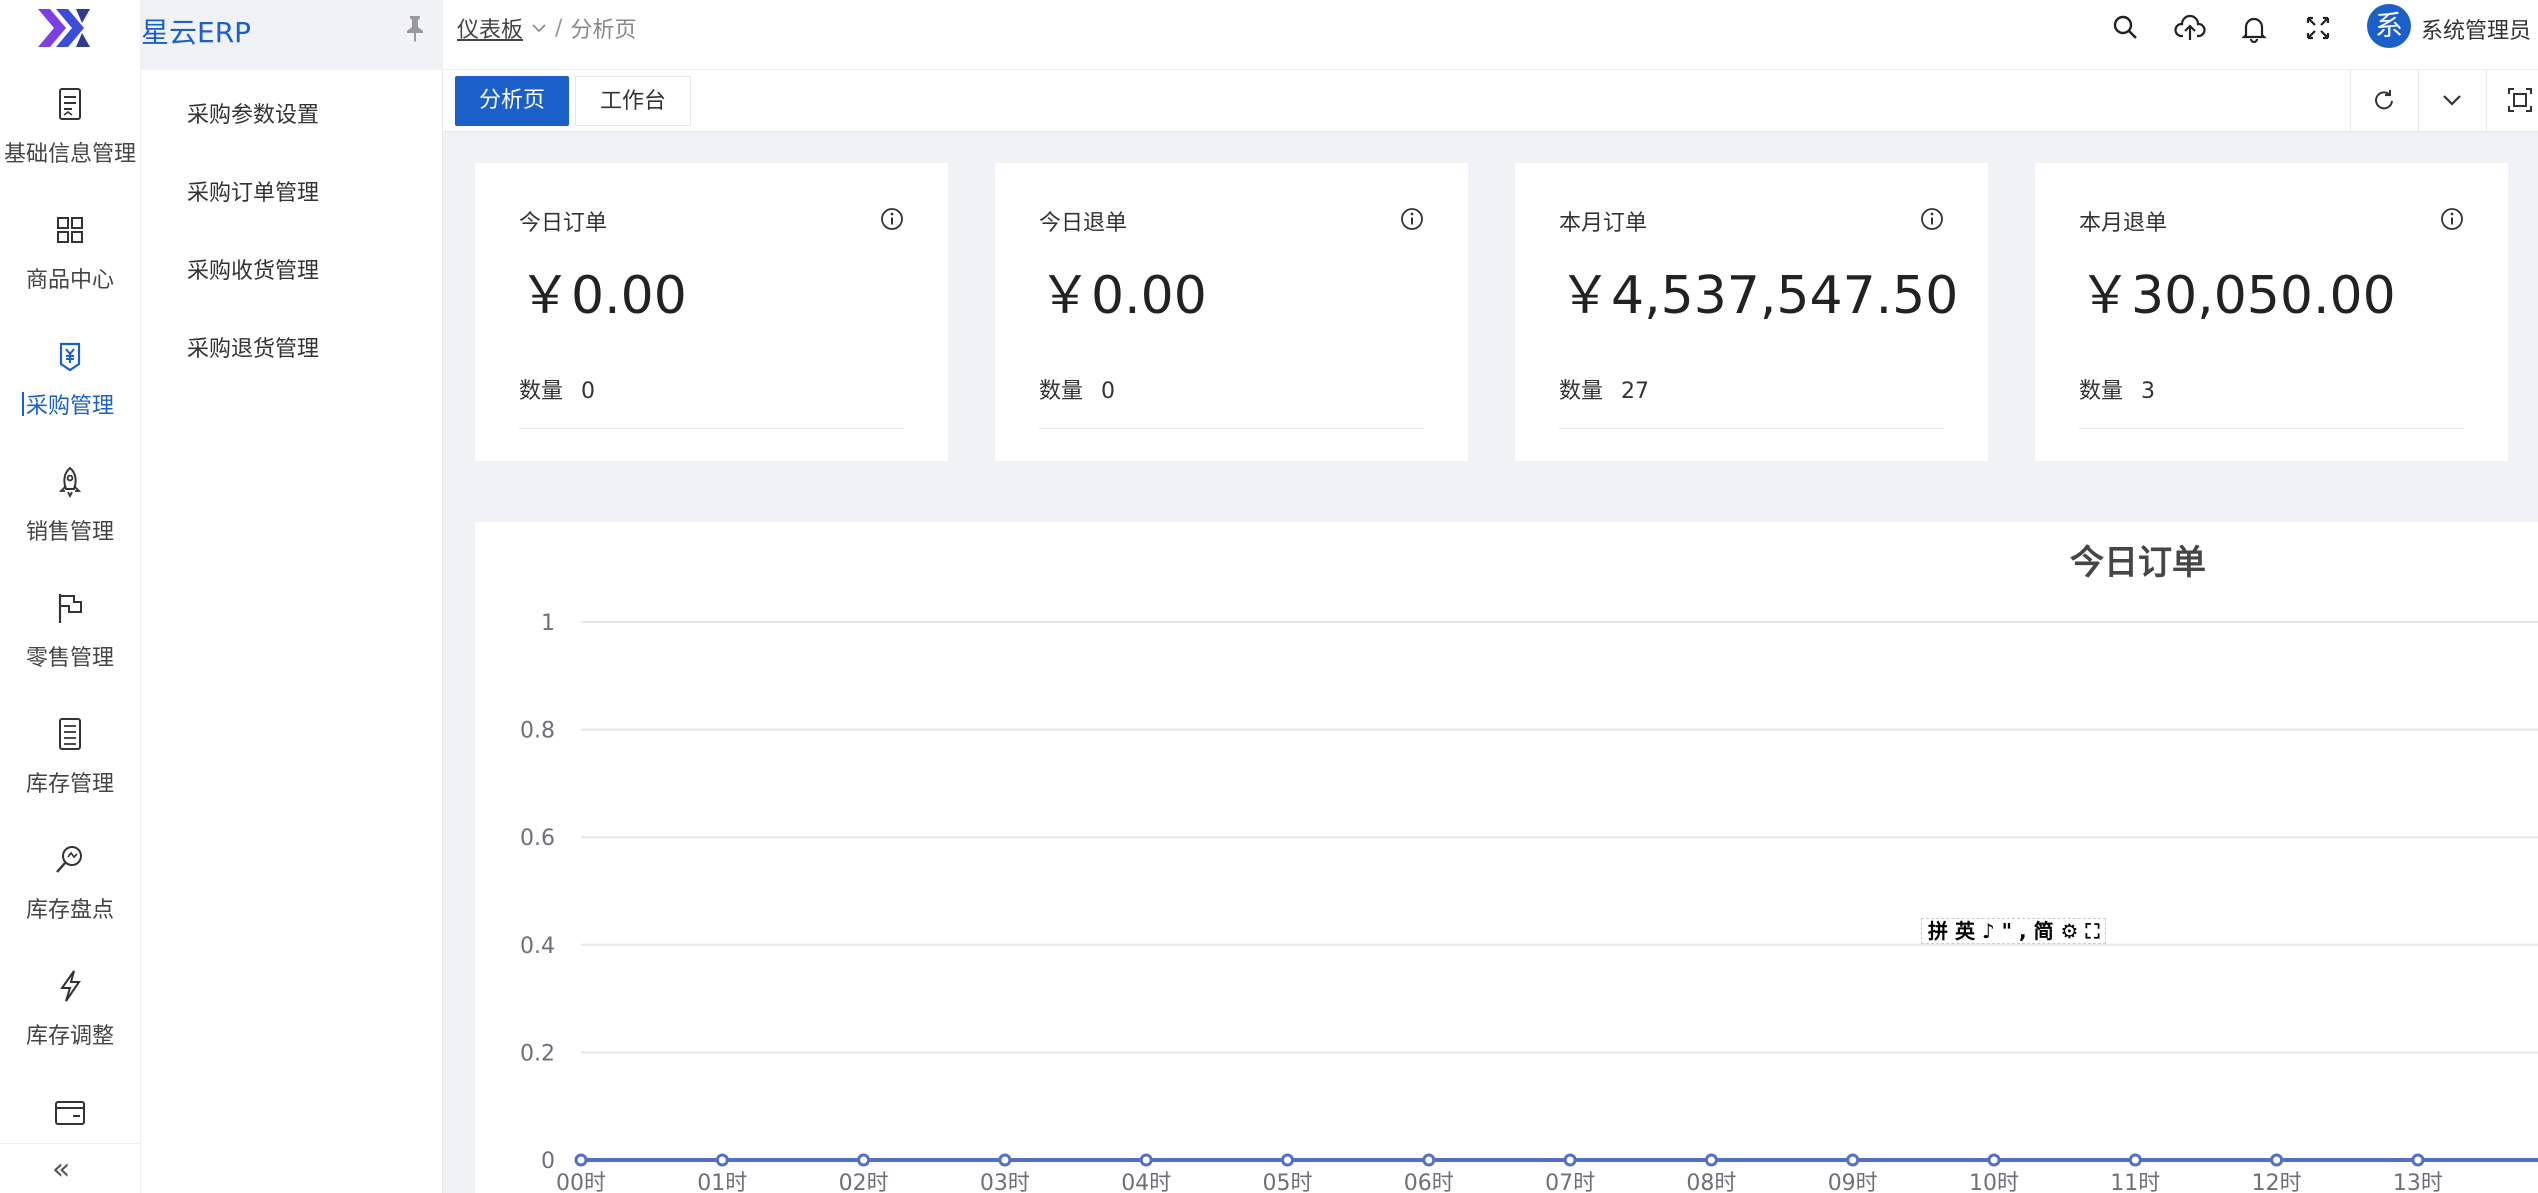 The width and height of the screenshot is (2538, 1193). Describe the element at coordinates (2476, 29) in the screenshot. I see `user-name: 系统管理员` at that location.